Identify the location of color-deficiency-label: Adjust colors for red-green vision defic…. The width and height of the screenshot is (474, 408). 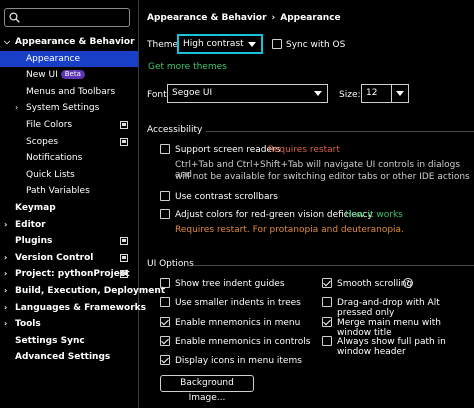
(274, 215).